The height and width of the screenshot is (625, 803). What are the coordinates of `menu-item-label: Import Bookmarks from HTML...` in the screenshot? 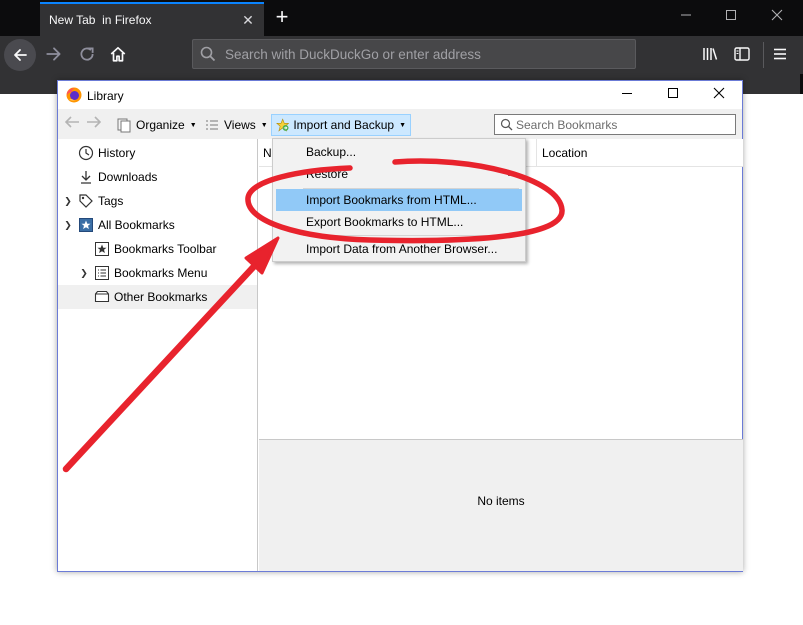 It's located at (391, 200).